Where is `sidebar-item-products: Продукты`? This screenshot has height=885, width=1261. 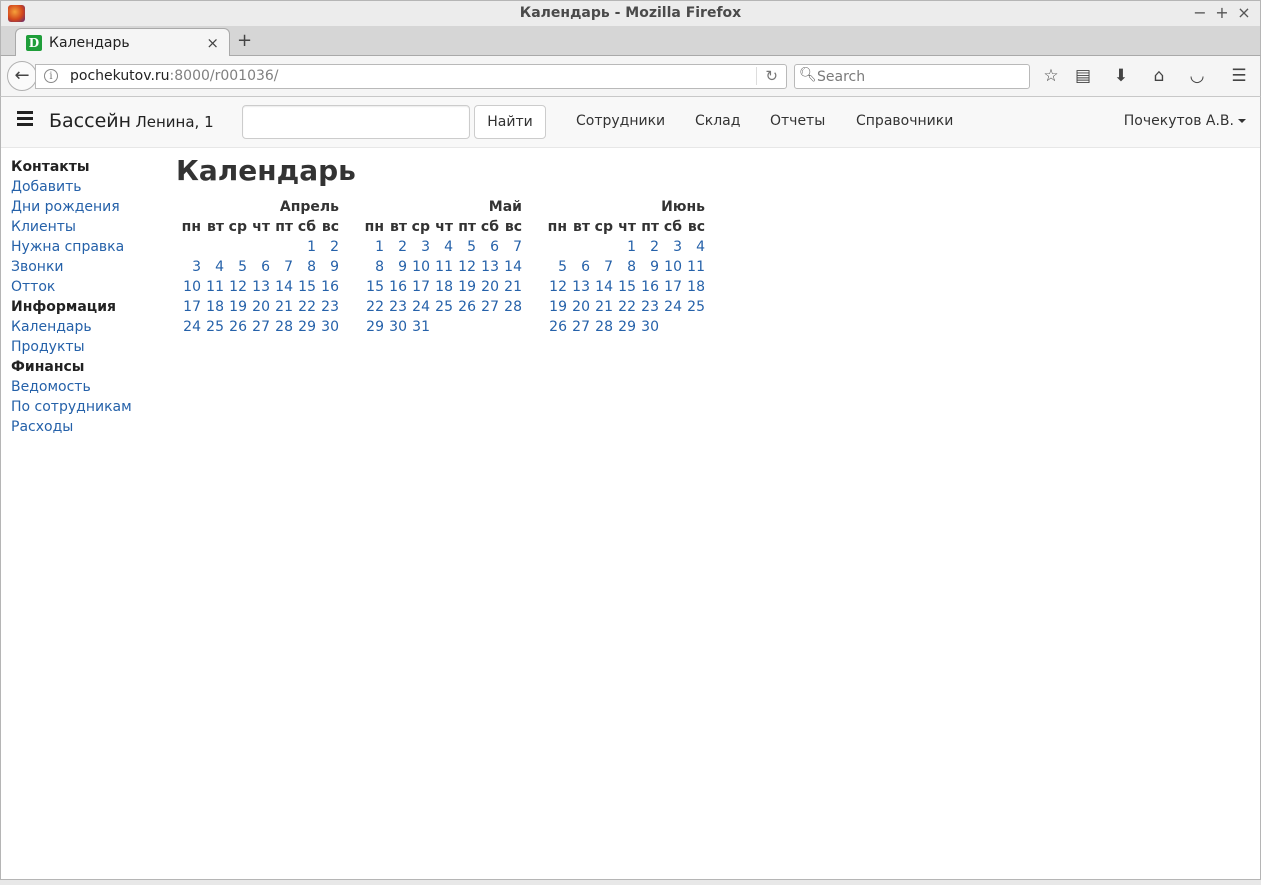
sidebar-item-products: Продукты is located at coordinates (86, 347).